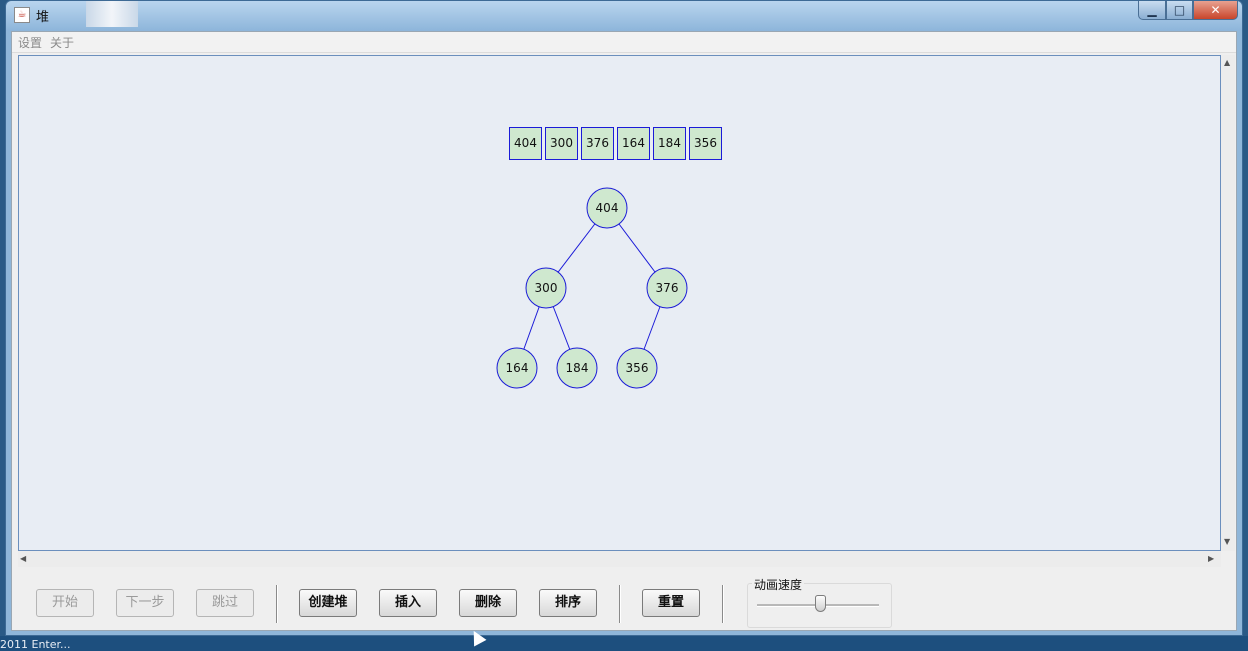  What do you see at coordinates (624, 42) in the screenshot?
I see `menu-bar: 设置 关于` at bounding box center [624, 42].